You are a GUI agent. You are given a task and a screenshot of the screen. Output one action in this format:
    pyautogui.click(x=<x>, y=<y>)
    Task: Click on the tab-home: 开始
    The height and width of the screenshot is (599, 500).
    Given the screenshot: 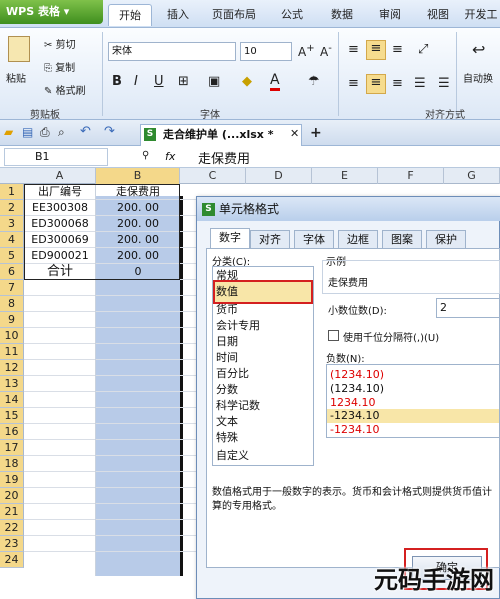 What is the action you would take?
    pyautogui.click(x=130, y=15)
    